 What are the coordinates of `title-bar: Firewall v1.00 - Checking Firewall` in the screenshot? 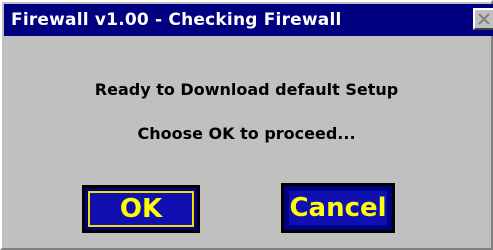 It's located at (248, 20).